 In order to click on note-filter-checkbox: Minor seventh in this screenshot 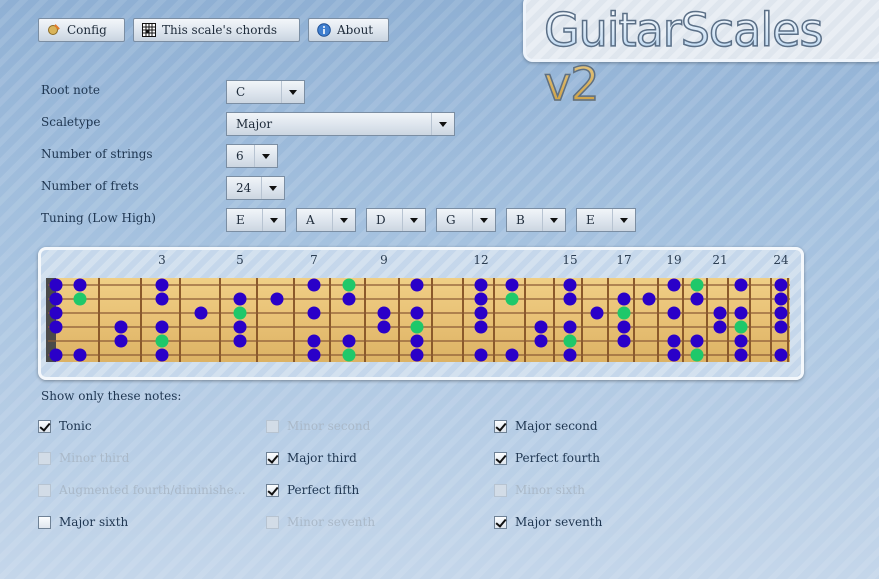, I will do `click(320, 522)`.